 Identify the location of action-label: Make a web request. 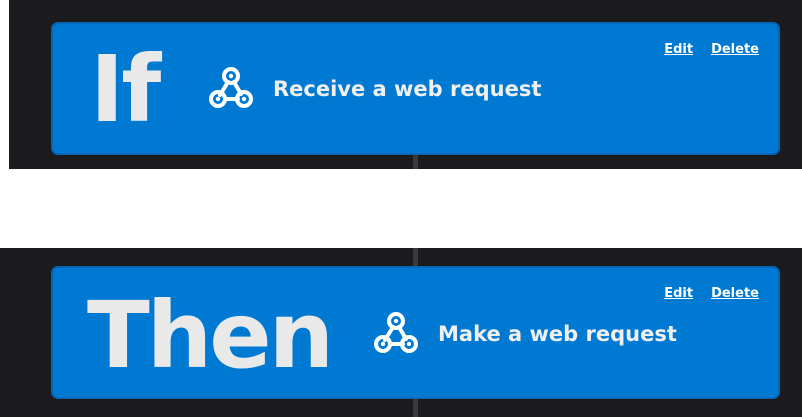
(557, 334).